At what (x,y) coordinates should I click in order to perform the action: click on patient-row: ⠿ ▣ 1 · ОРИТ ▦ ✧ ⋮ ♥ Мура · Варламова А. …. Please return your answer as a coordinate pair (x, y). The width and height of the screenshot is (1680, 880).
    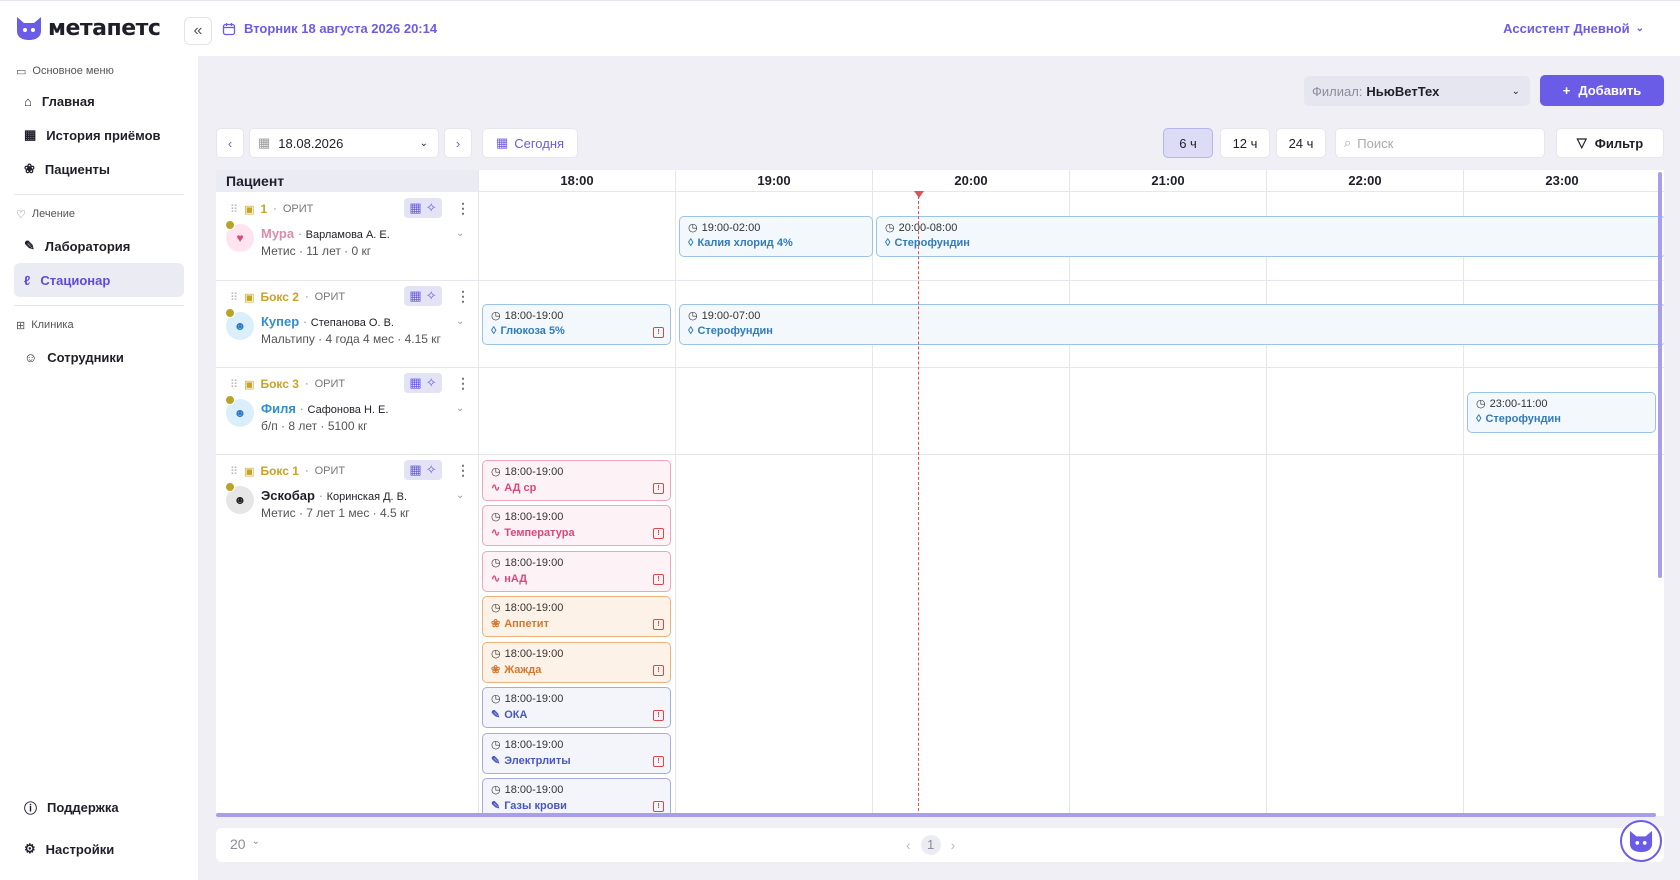
    Looking at the image, I should click on (347, 236).